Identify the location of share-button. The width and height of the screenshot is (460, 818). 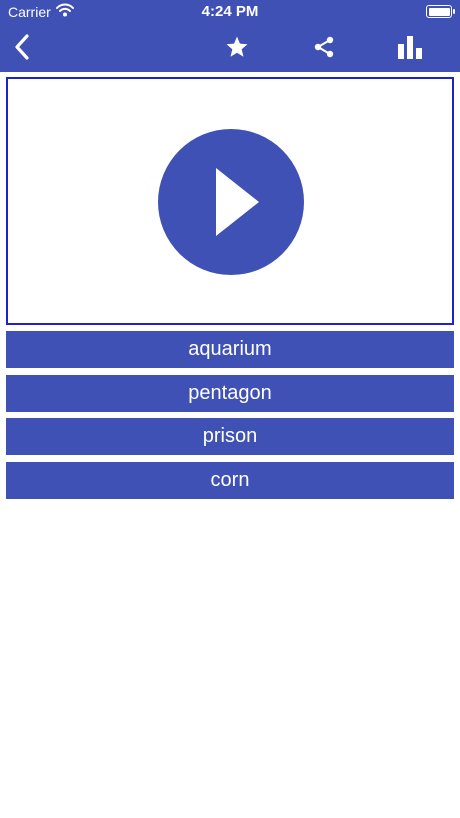
(324, 47).